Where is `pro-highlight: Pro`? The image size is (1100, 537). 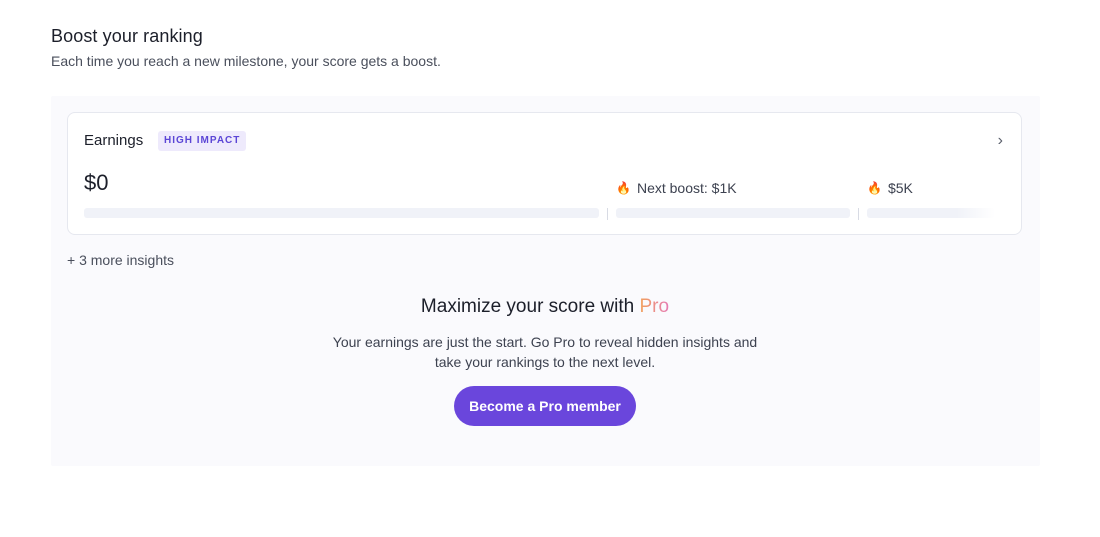 pro-highlight: Pro is located at coordinates (654, 306).